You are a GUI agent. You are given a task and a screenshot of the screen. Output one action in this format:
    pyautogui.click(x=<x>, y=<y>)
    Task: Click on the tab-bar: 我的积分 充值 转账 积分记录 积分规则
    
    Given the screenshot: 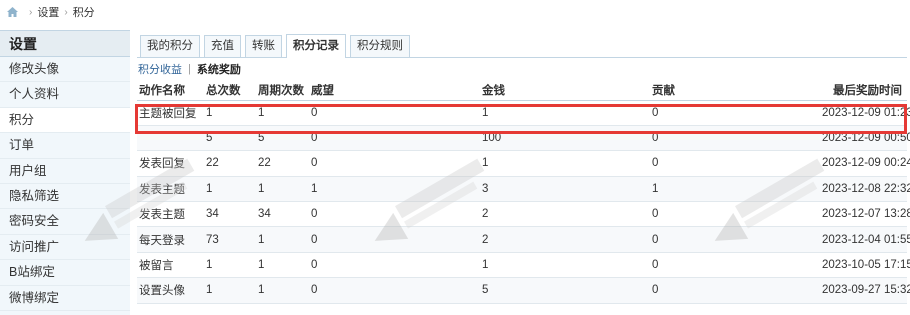 What is the action you would take?
    pyautogui.click(x=522, y=44)
    